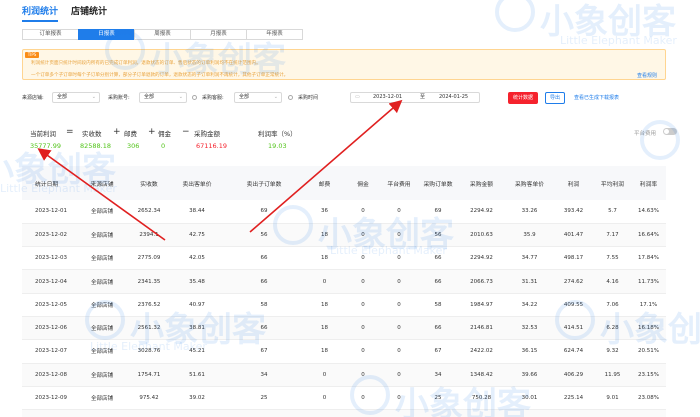 Image resolution: width=700 pixels, height=417 pixels. Describe the element at coordinates (96, 146) in the screenshot. I see `summary-paid-value: 82588.18` at that location.